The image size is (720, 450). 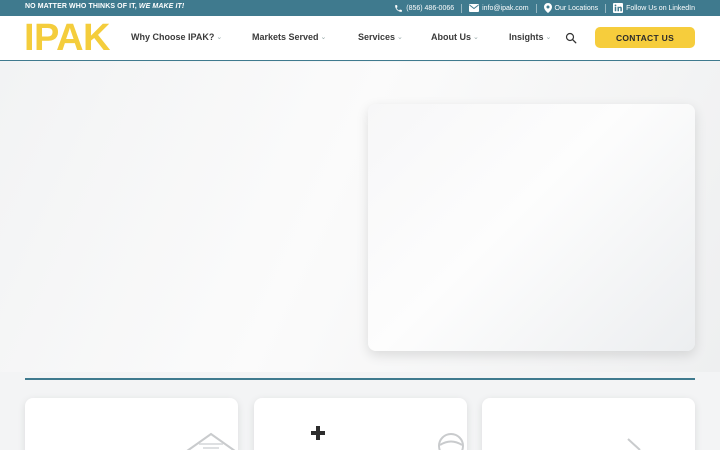 What do you see at coordinates (660, 8) in the screenshot?
I see `linkedin-label: Follow Us on LinkedIn` at bounding box center [660, 8].